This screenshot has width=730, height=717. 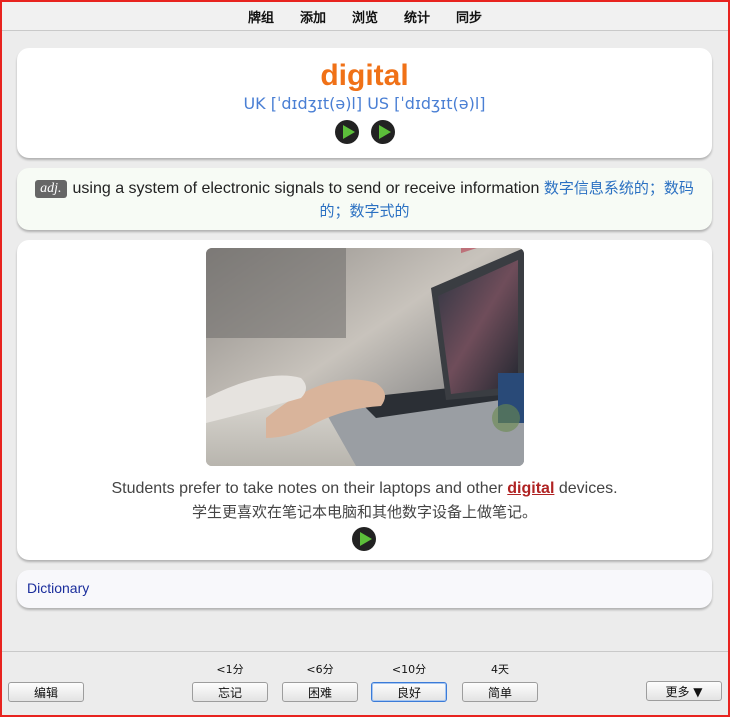 What do you see at coordinates (500, 669) in the screenshot?
I see `interval-easy: 4天` at bounding box center [500, 669].